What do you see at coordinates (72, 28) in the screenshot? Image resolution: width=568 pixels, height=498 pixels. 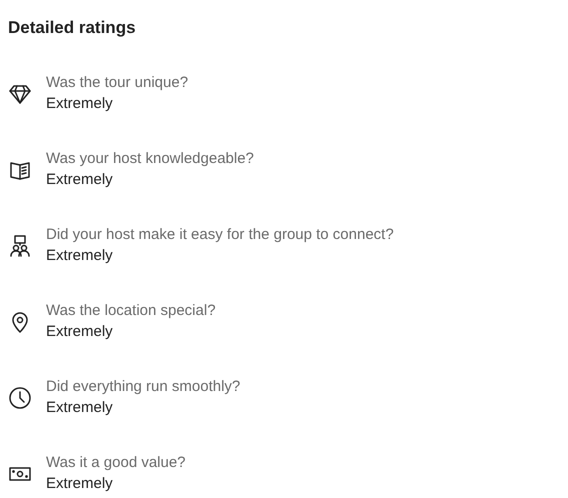 I see `section-title: Detailed ratings` at bounding box center [72, 28].